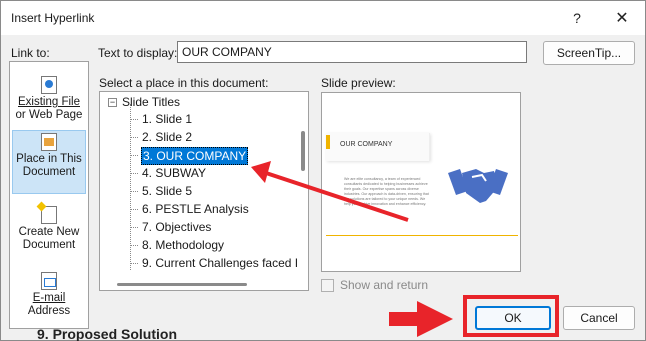  What do you see at coordinates (49, 142) in the screenshot?
I see `place-in-document-icon` at bounding box center [49, 142].